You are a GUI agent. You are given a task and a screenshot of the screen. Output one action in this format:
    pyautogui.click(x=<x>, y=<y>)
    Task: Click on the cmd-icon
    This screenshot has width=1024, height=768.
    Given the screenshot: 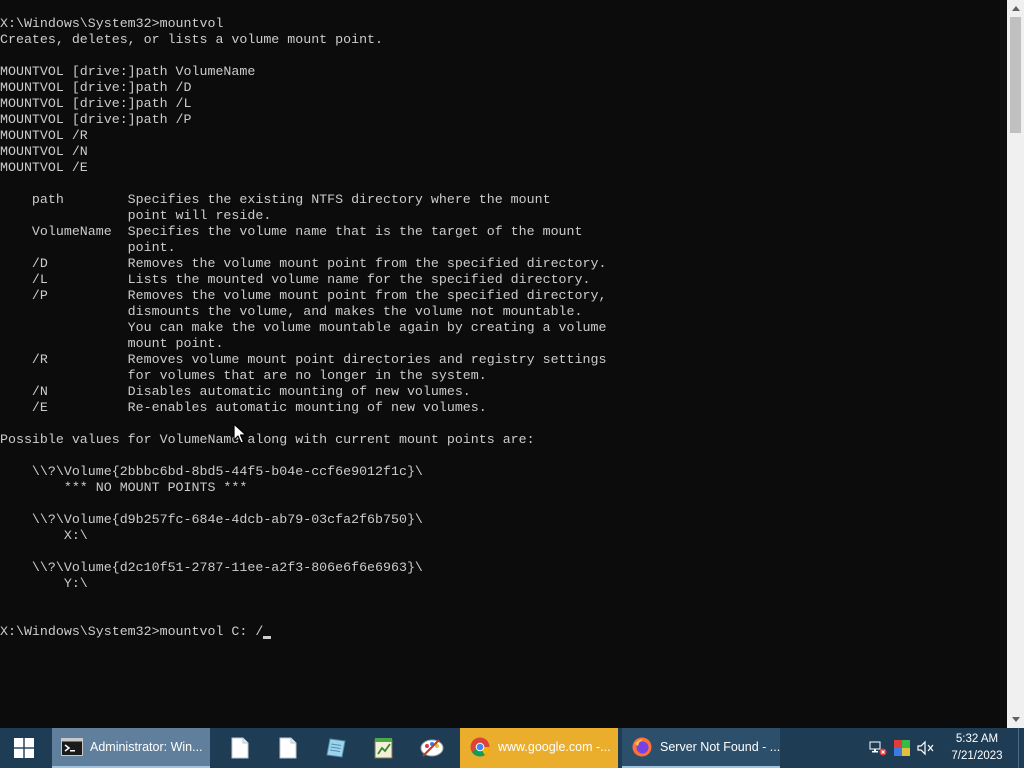 What is the action you would take?
    pyautogui.click(x=72, y=747)
    